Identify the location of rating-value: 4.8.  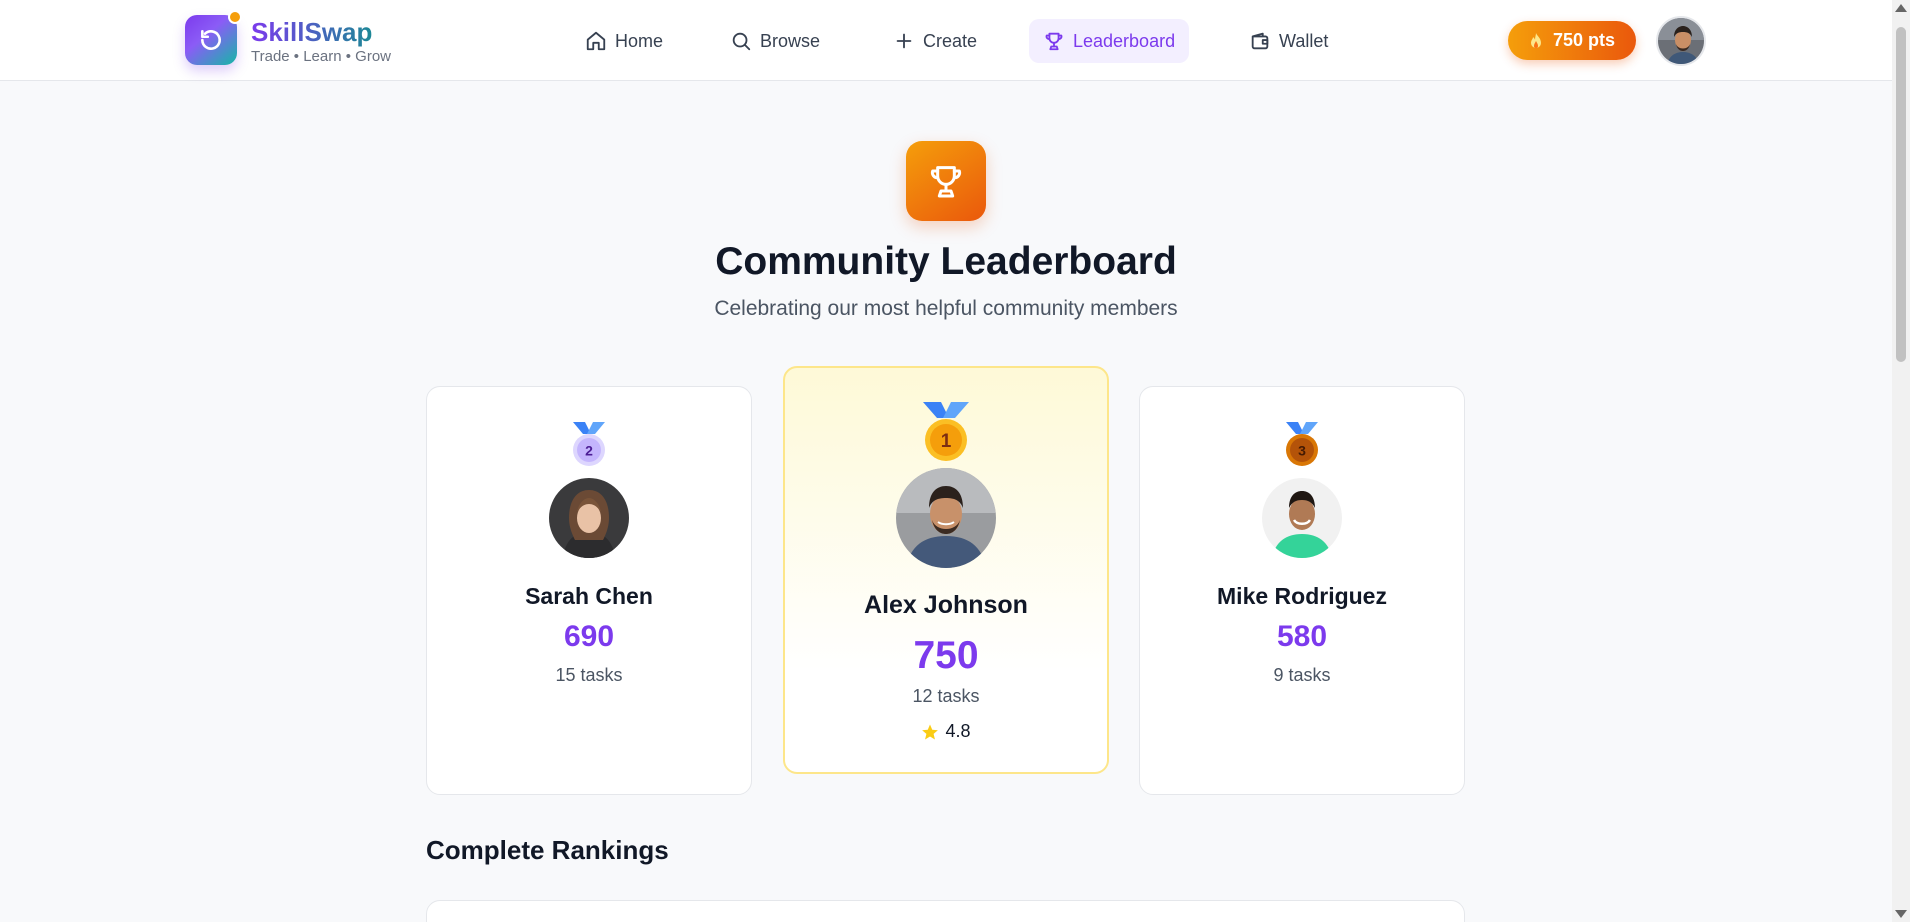
(958, 731).